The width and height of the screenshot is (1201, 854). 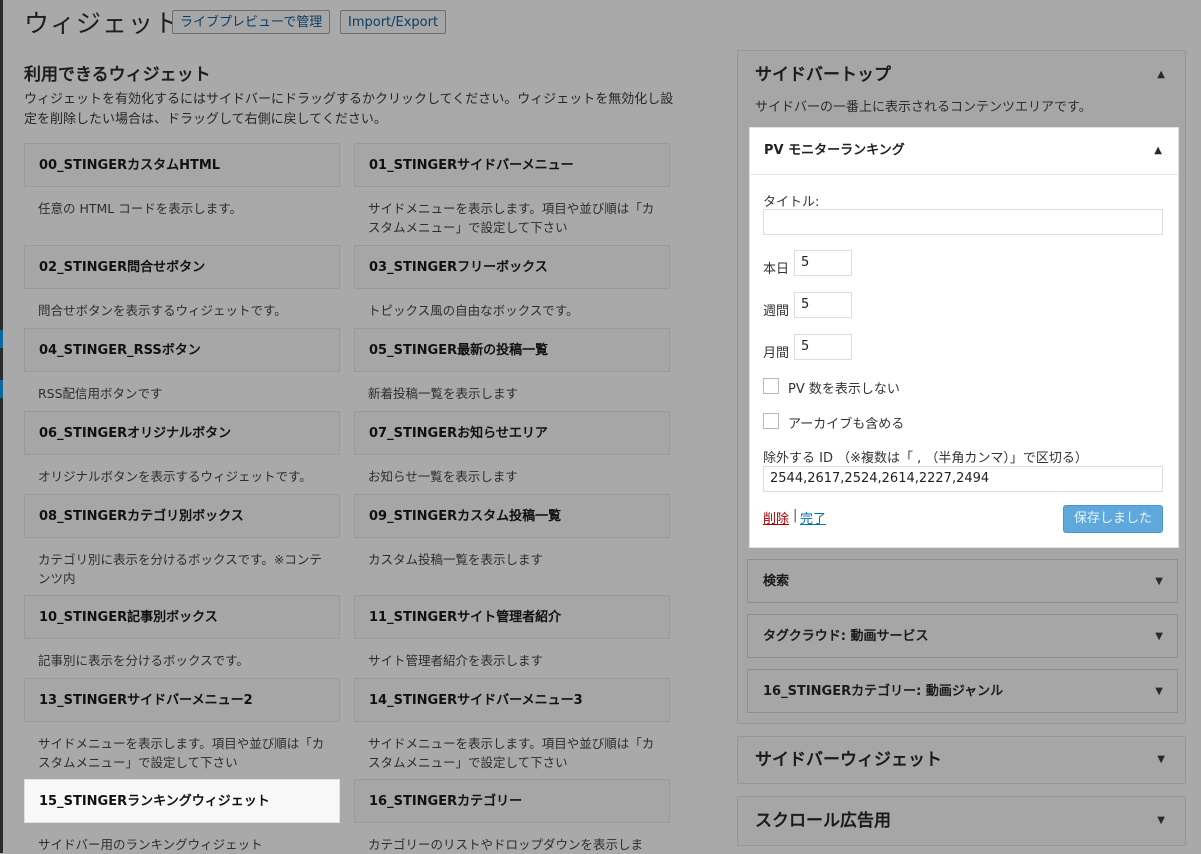 What do you see at coordinates (182, 617) in the screenshot?
I see `widget-title: 10_STINGER記事別ボックス` at bounding box center [182, 617].